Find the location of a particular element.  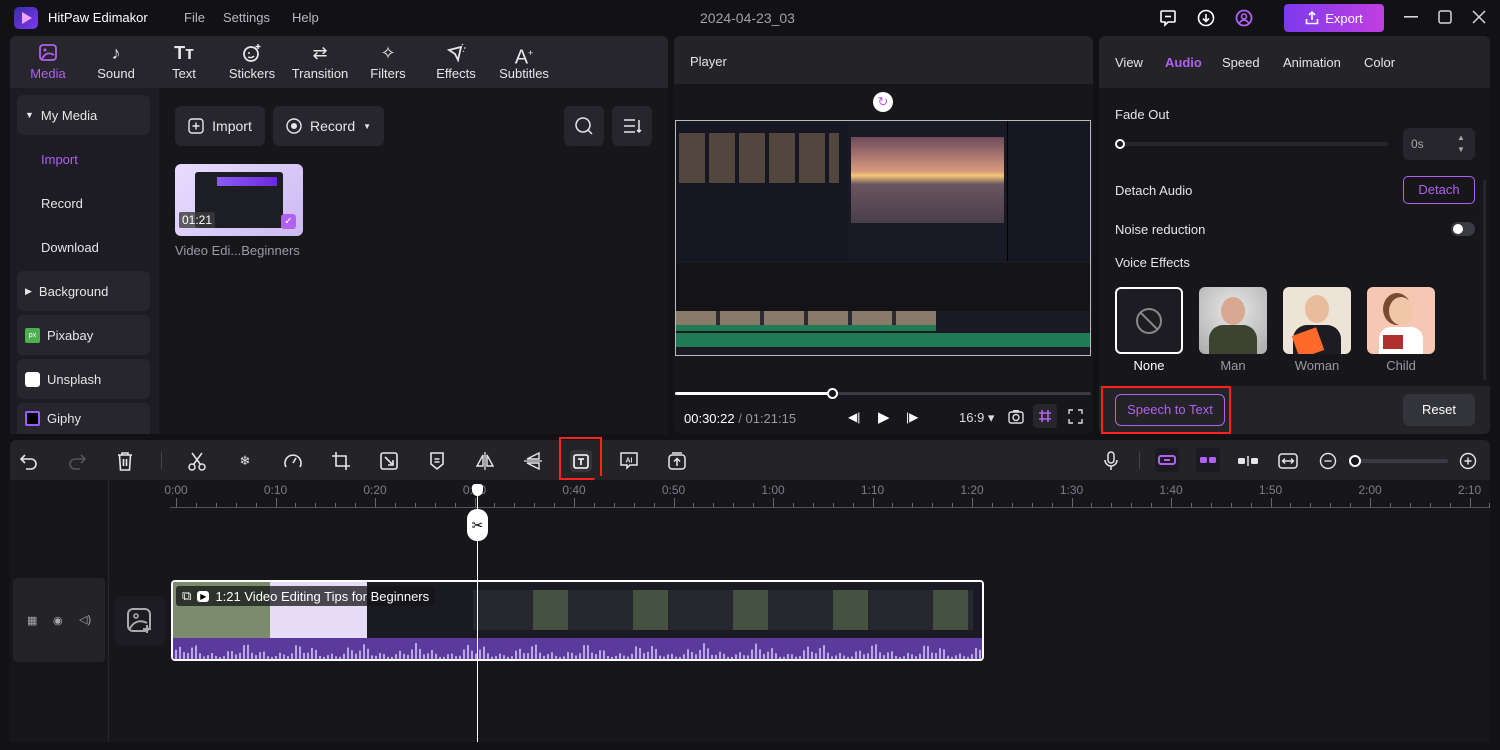

undo-icon is located at coordinates (29, 461).